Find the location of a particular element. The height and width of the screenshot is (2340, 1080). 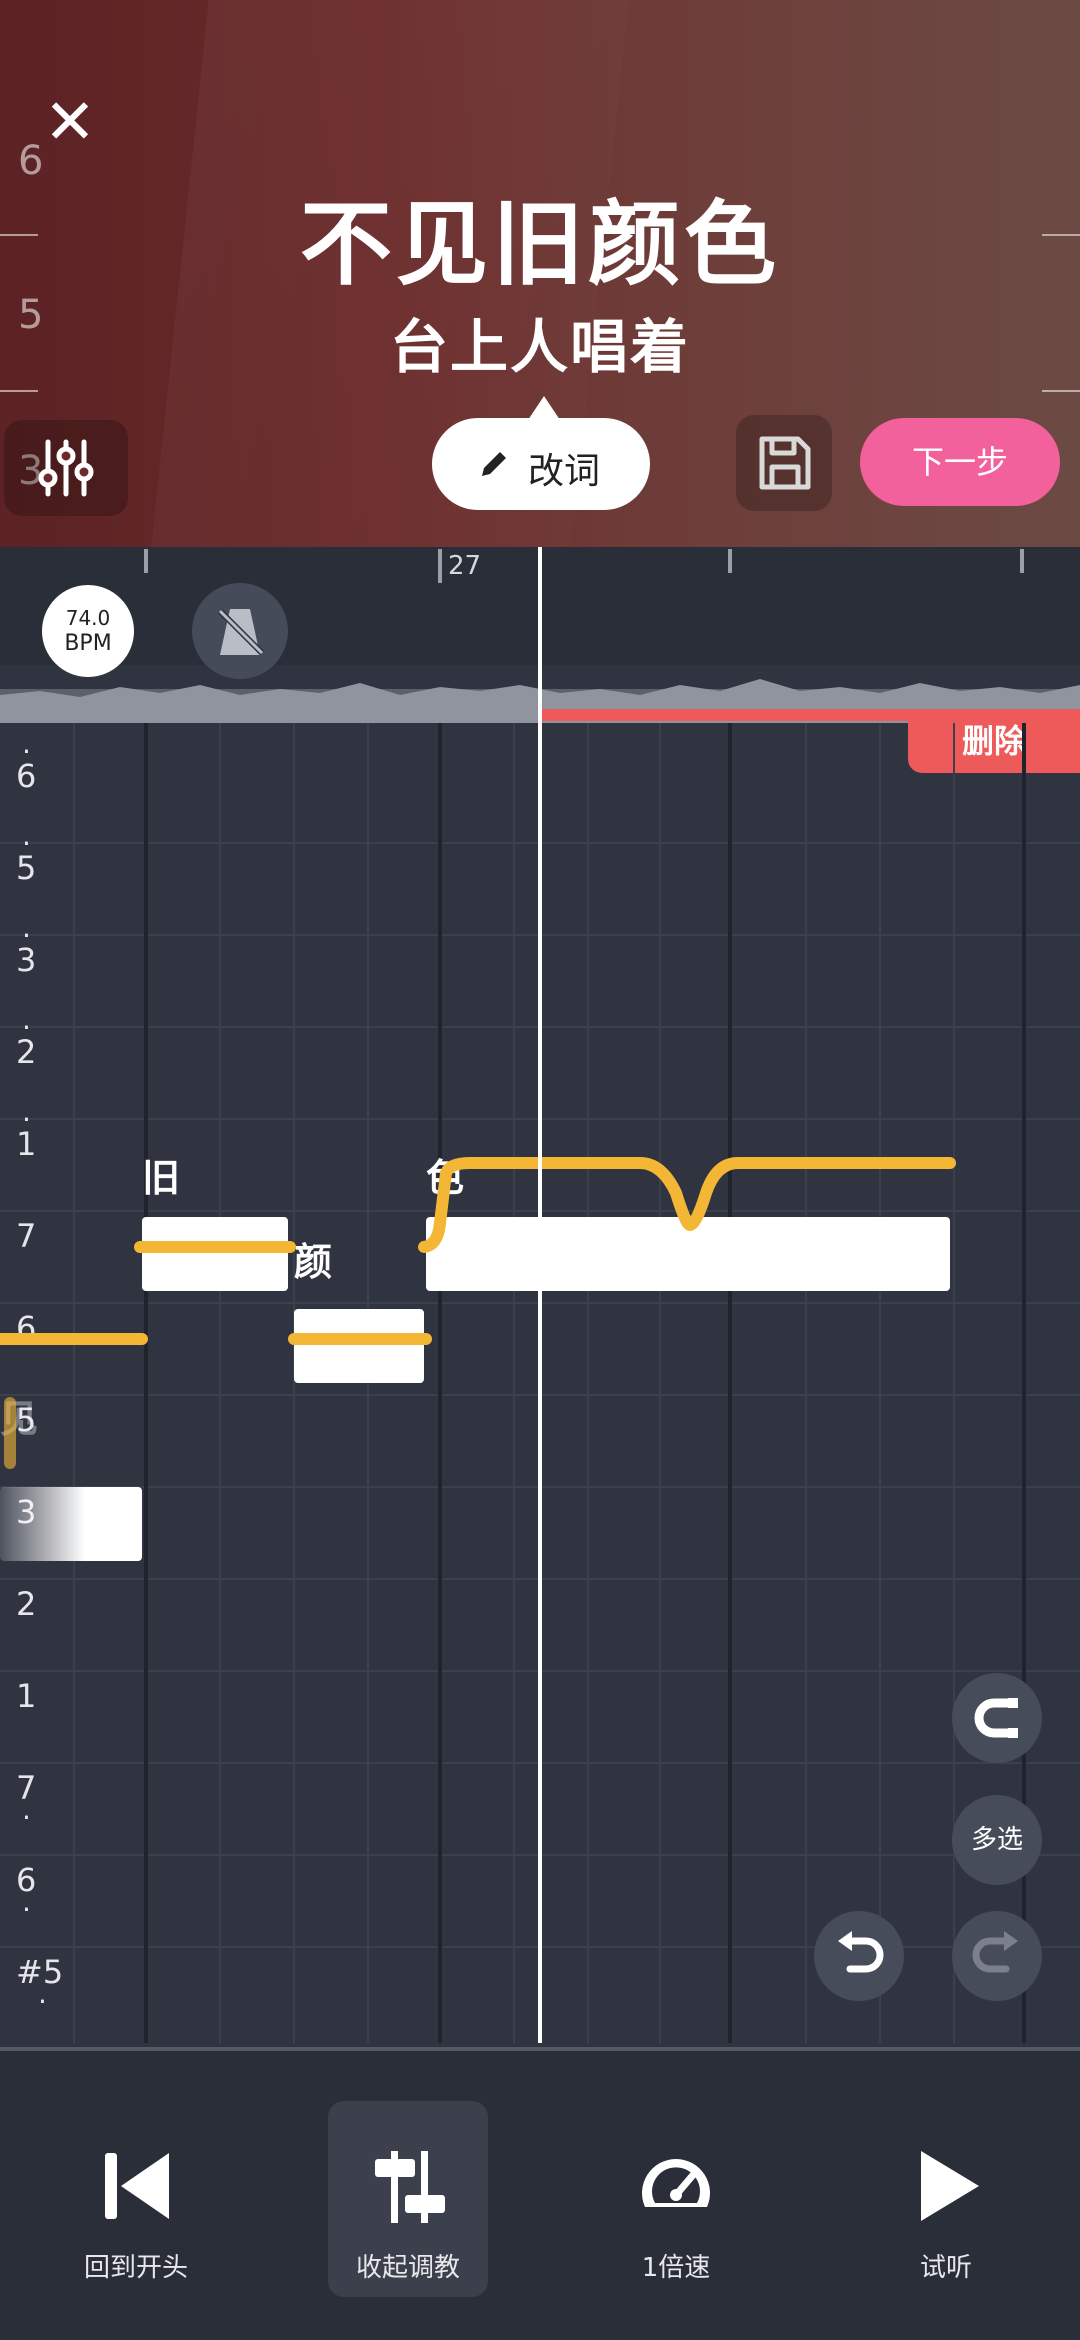

undo-button is located at coordinates (859, 1956).